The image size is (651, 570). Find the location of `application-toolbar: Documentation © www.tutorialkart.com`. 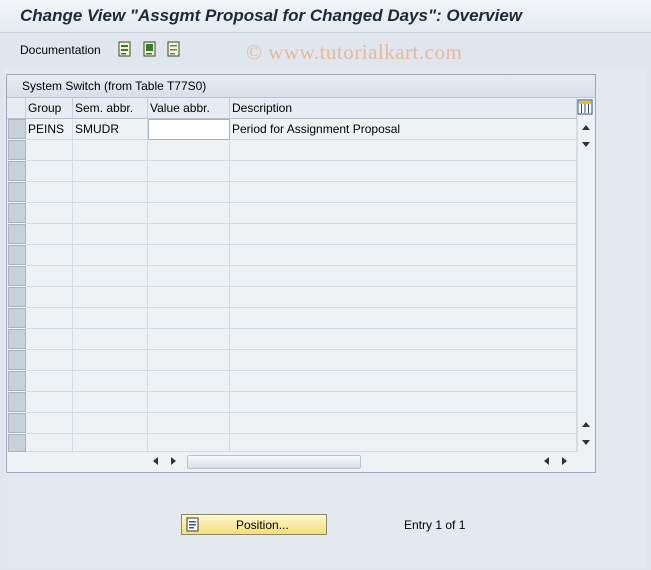

application-toolbar: Documentation © www.tutorialkart.com is located at coordinates (325, 50).